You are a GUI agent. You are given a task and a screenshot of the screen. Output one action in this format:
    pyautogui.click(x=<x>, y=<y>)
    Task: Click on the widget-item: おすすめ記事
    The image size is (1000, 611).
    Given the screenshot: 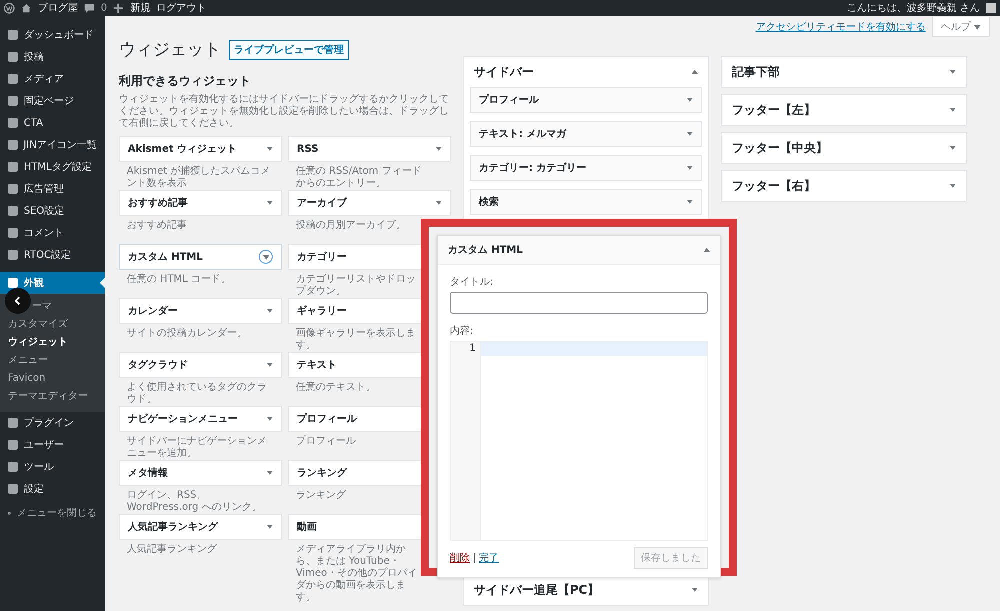 What is the action you would take?
    pyautogui.click(x=200, y=203)
    